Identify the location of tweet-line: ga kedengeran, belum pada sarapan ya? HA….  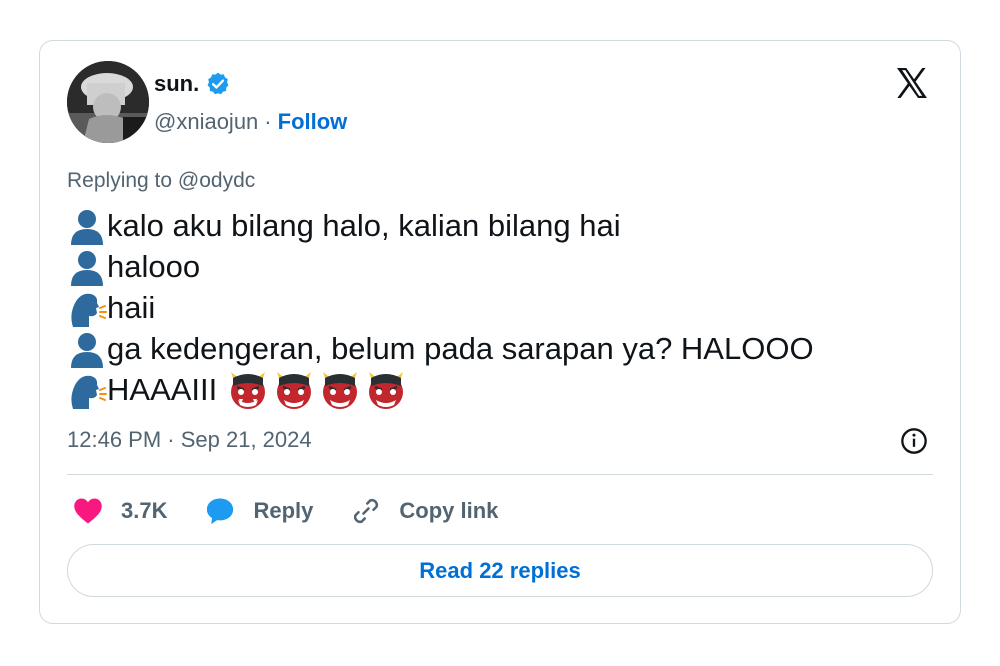
(497, 348).